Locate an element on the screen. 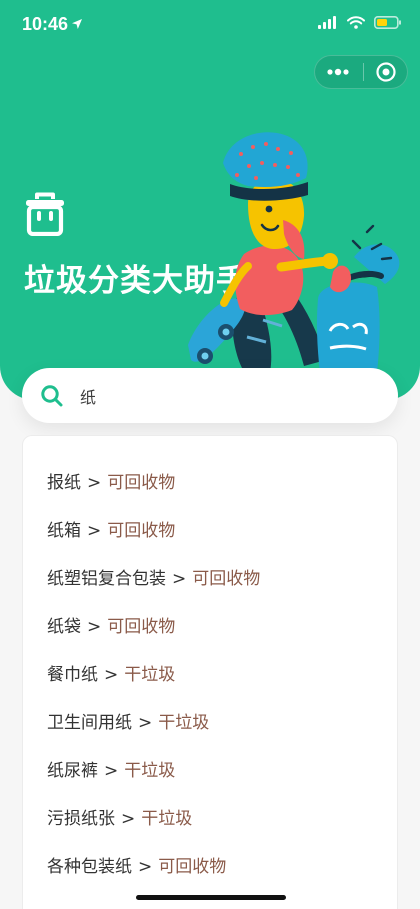  more-icon is located at coordinates (338, 72).